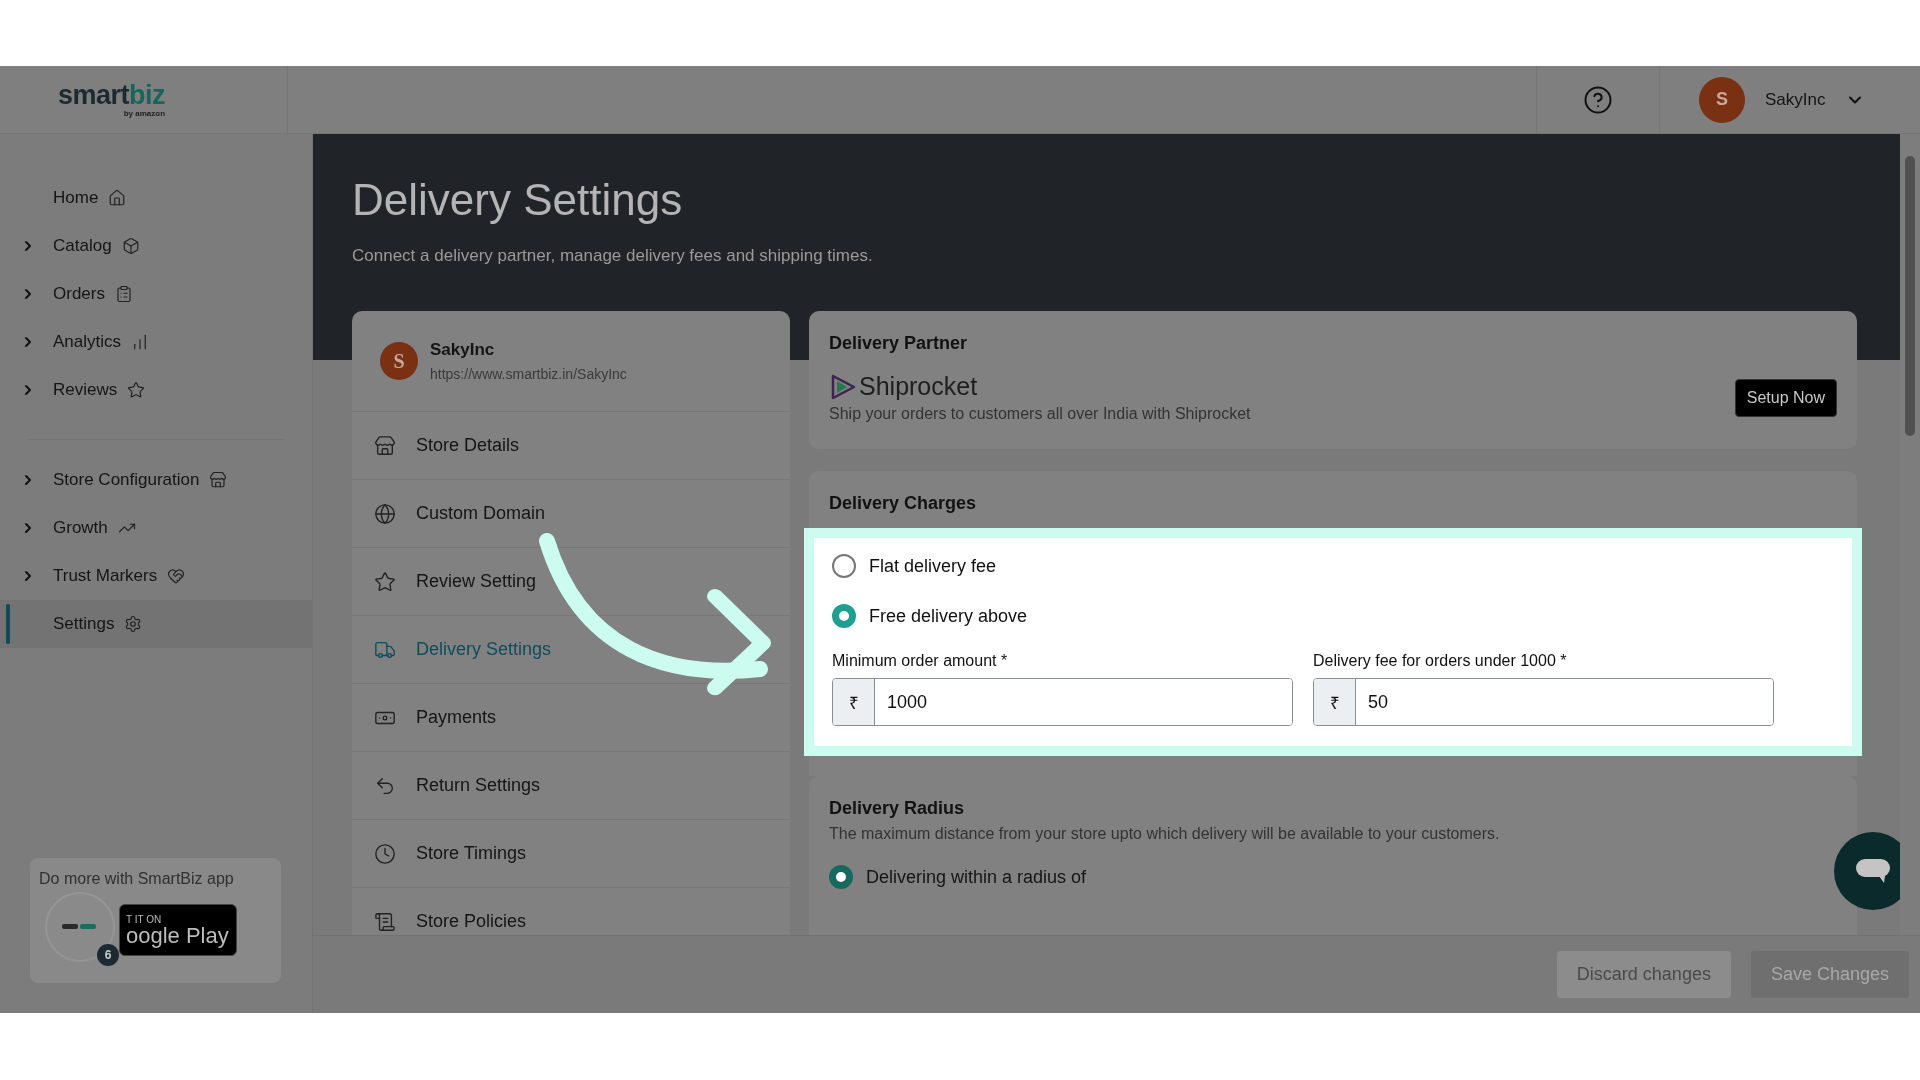 This screenshot has width=1920, height=1080. I want to click on clock-icon, so click(385, 853).